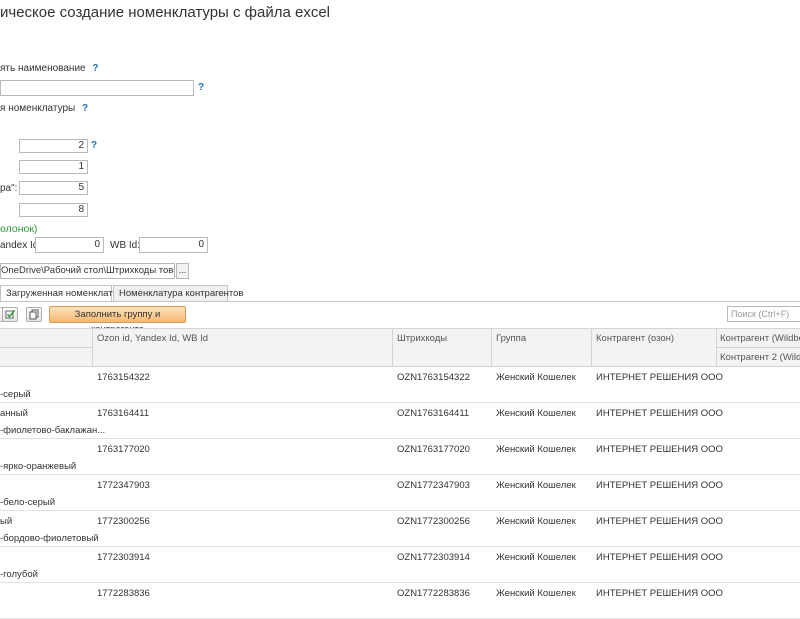 This screenshot has width=800, height=619. Describe the element at coordinates (400, 301) in the screenshot. I see `tab-divider` at that location.